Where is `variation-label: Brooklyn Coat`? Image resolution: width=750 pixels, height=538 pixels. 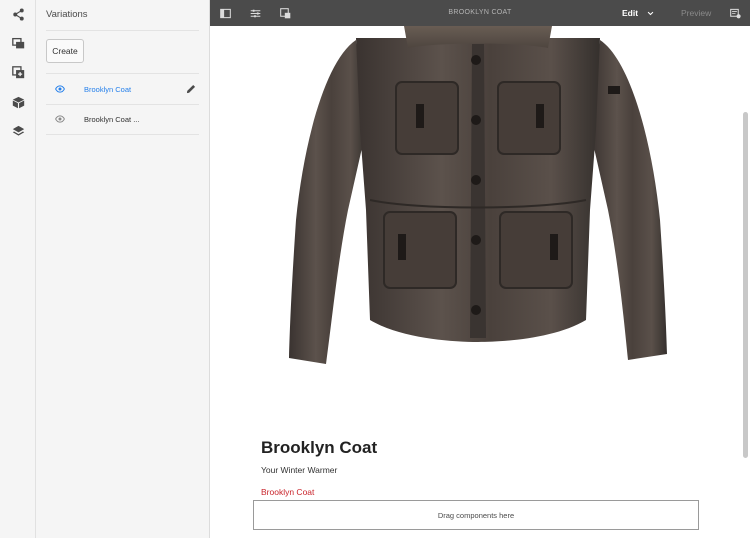 variation-label: Brooklyn Coat is located at coordinates (108, 89).